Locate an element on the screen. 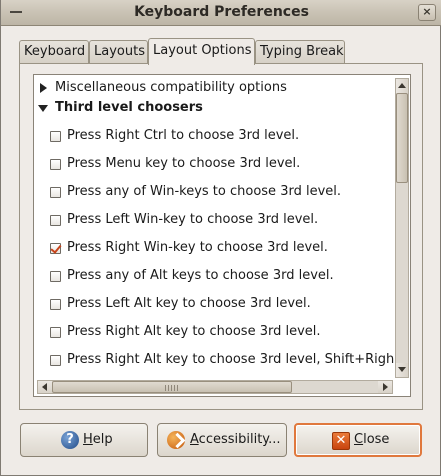  horizontal-scrollbar is located at coordinates (215, 387).